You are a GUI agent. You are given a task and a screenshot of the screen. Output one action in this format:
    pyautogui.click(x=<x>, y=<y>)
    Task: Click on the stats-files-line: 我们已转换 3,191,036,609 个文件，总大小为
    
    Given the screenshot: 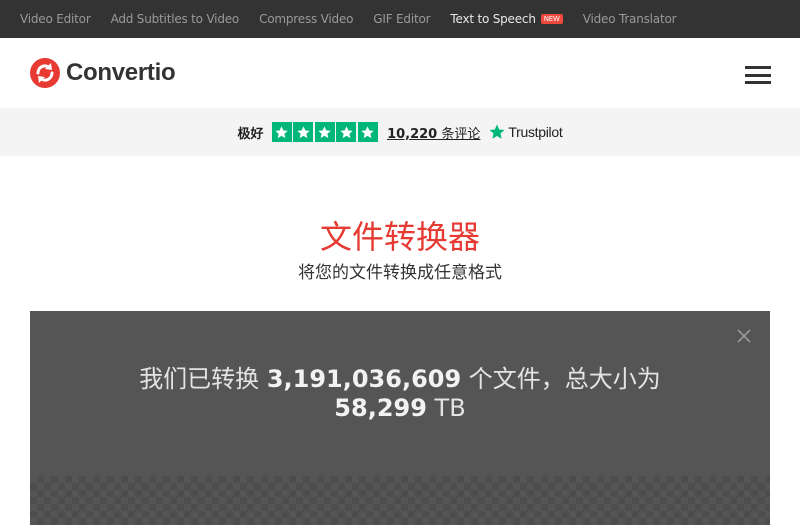 What is the action you would take?
    pyautogui.click(x=400, y=376)
    